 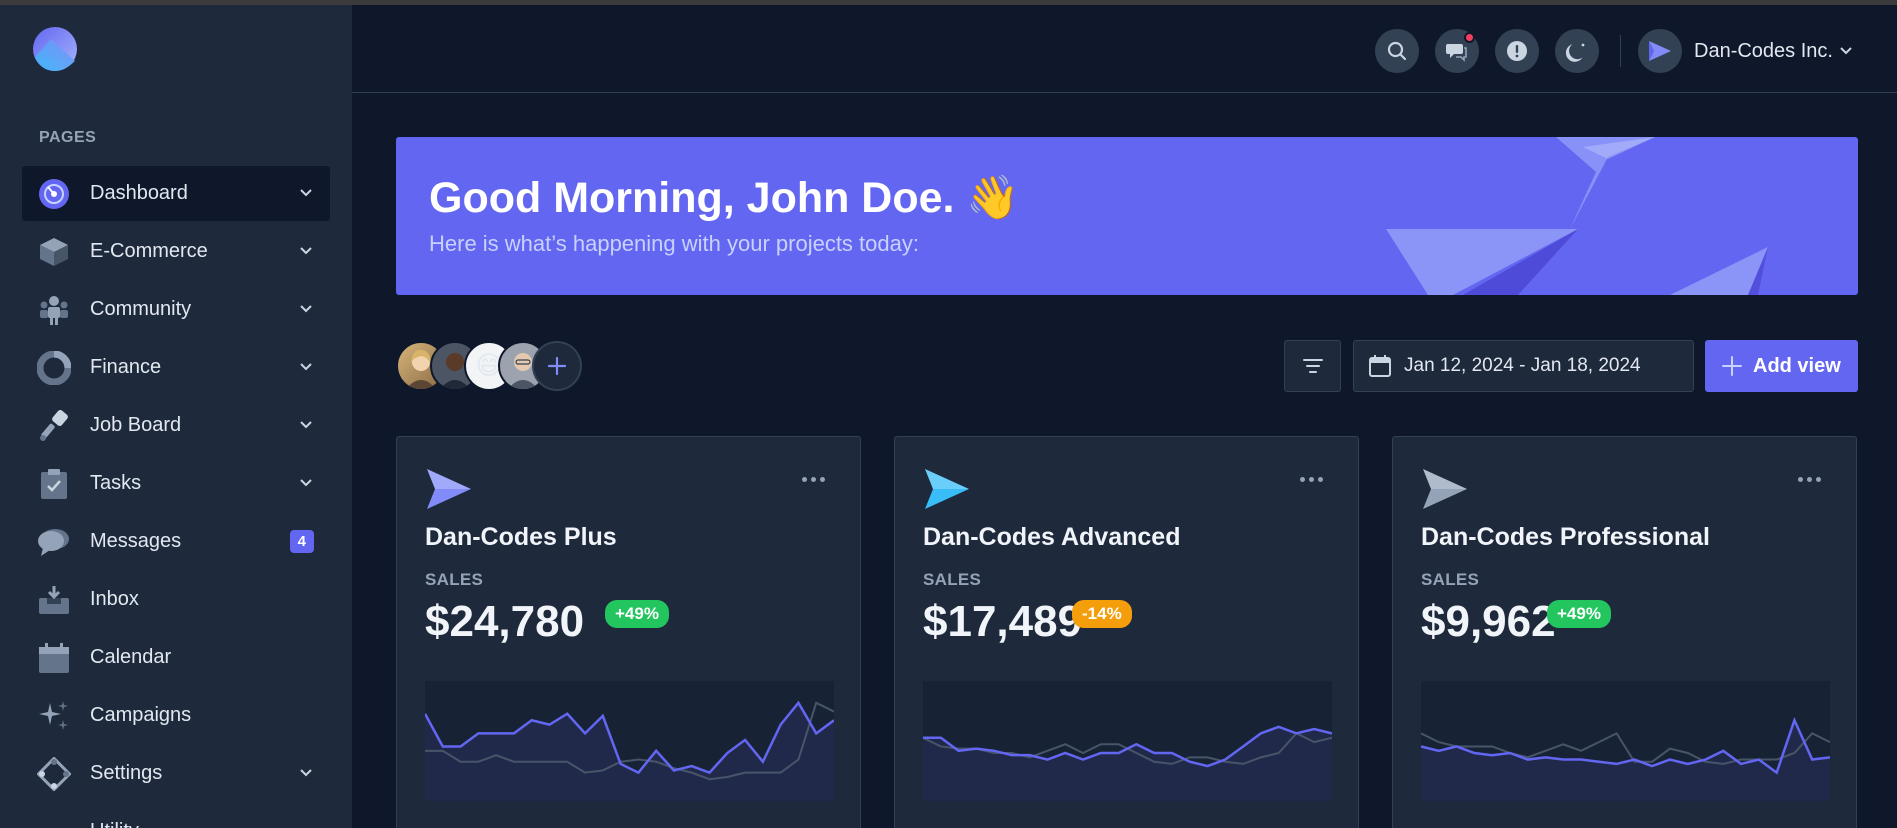 What do you see at coordinates (54, 542) in the screenshot?
I see `chat-icon` at bounding box center [54, 542].